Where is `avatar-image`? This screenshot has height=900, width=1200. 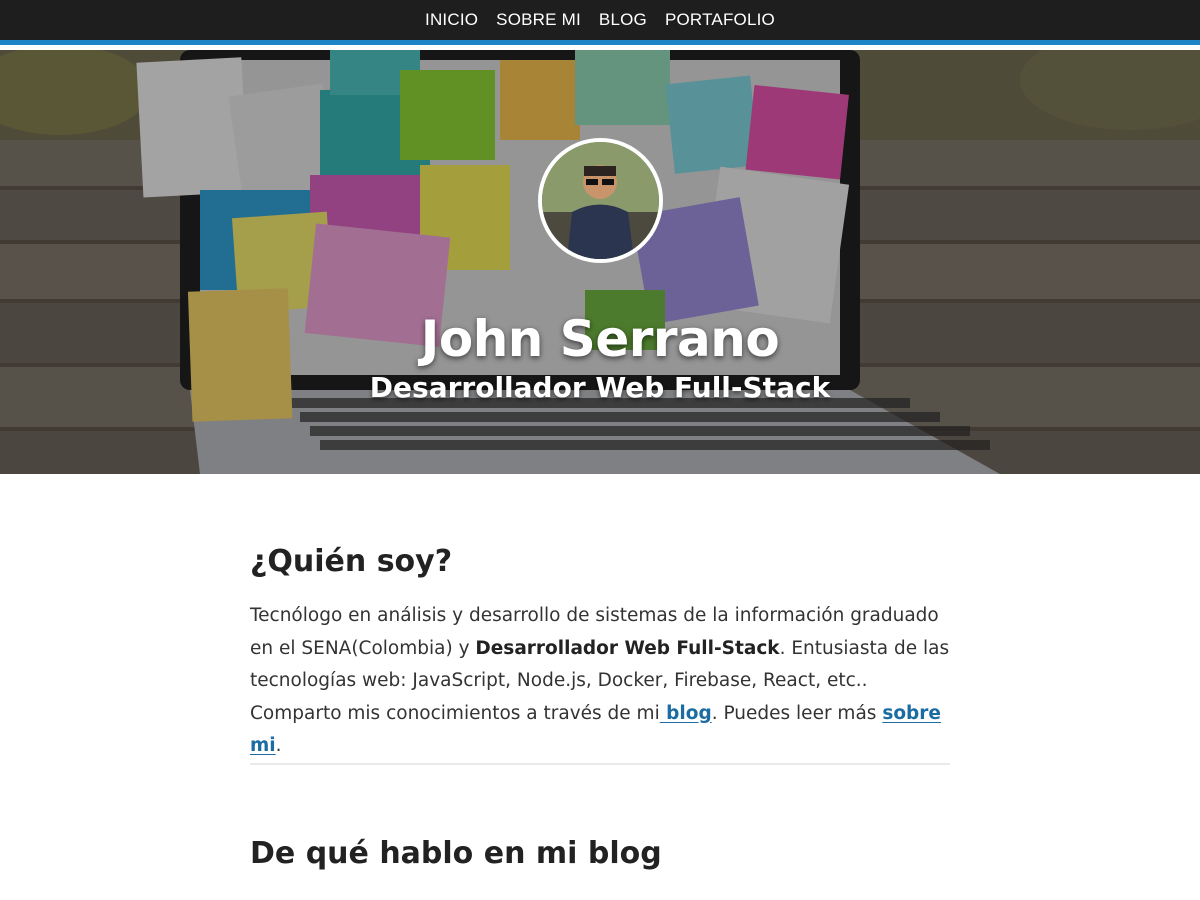 avatar-image is located at coordinates (600, 200).